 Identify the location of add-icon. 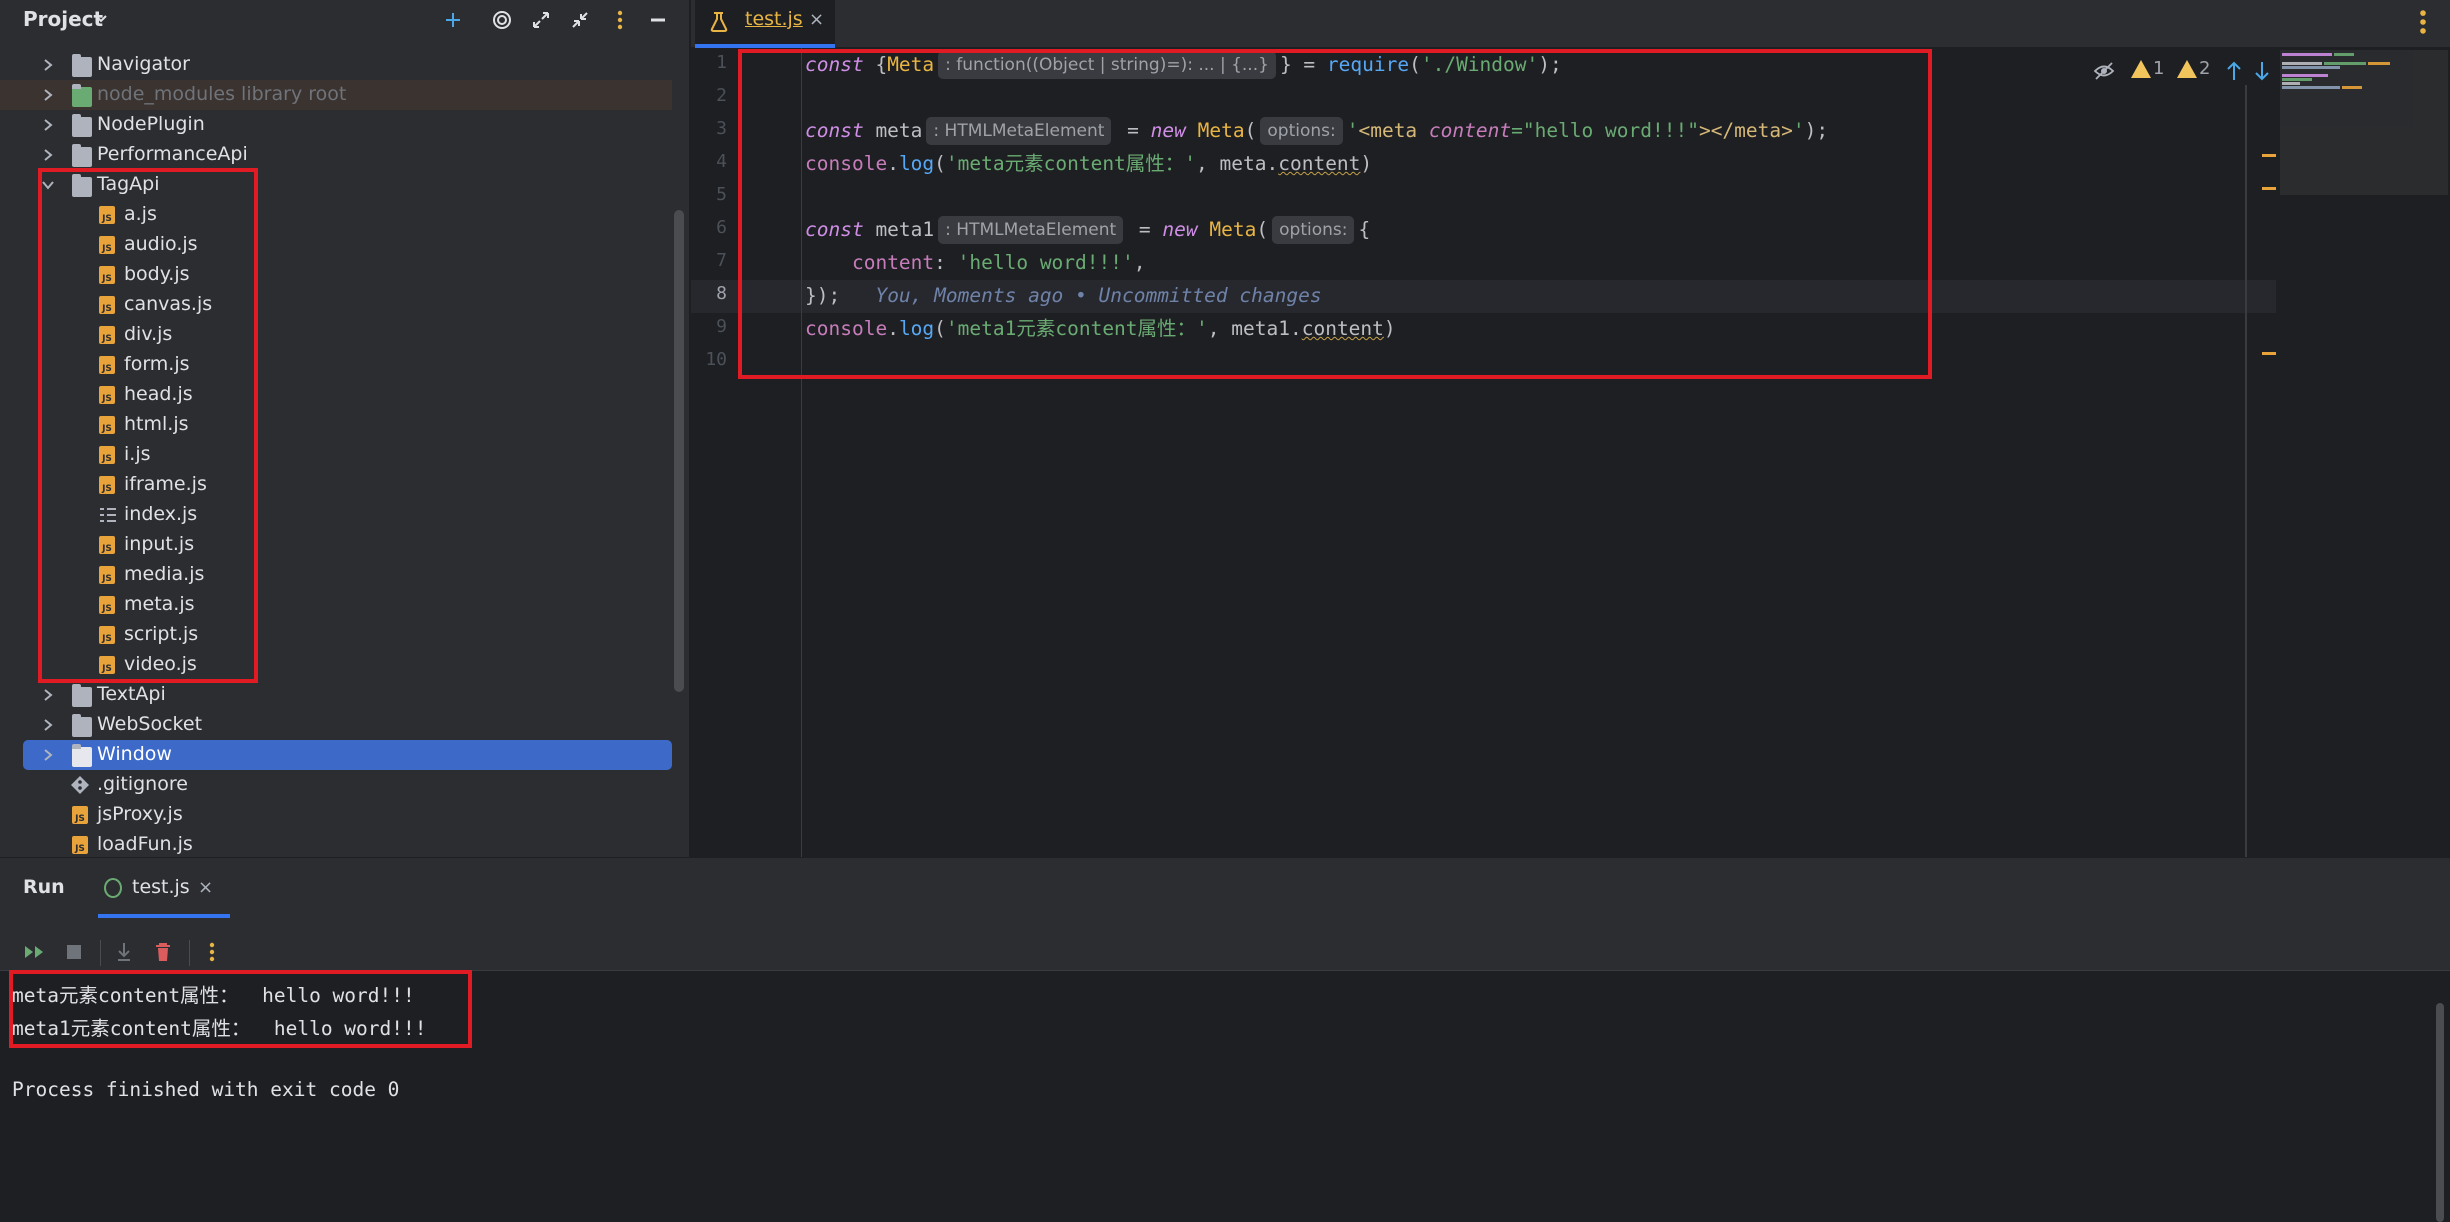
(453, 20).